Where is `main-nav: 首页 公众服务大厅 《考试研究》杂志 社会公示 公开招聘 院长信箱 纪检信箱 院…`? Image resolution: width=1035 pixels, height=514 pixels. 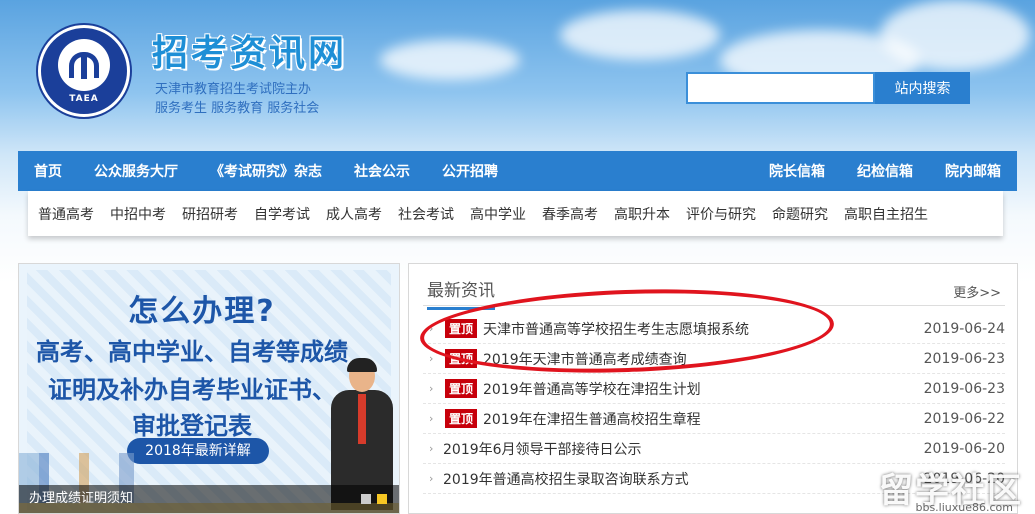
main-nav: 首页 公众服务大厅 《考试研究》杂志 社会公示 公开招聘 院长信箱 纪检信箱 院… is located at coordinates (517, 171).